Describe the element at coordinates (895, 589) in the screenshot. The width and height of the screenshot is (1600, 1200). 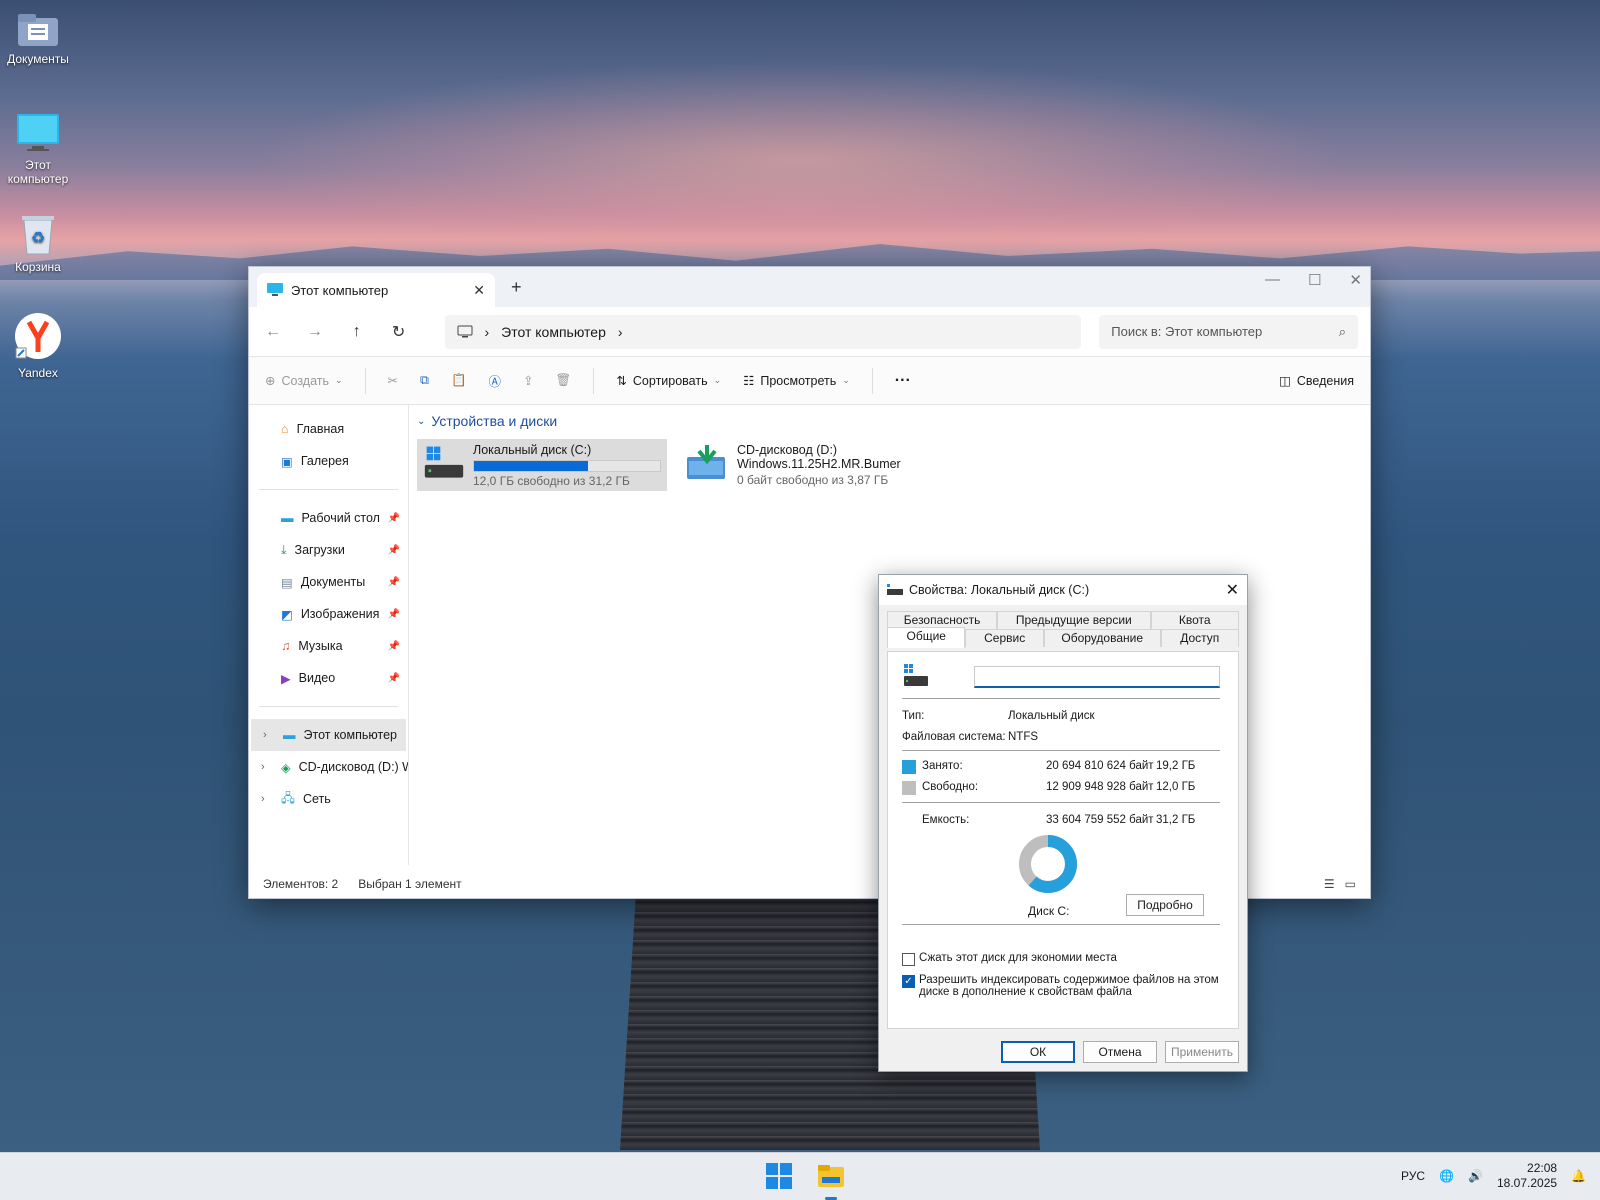
I see `drive-small-icon` at that location.